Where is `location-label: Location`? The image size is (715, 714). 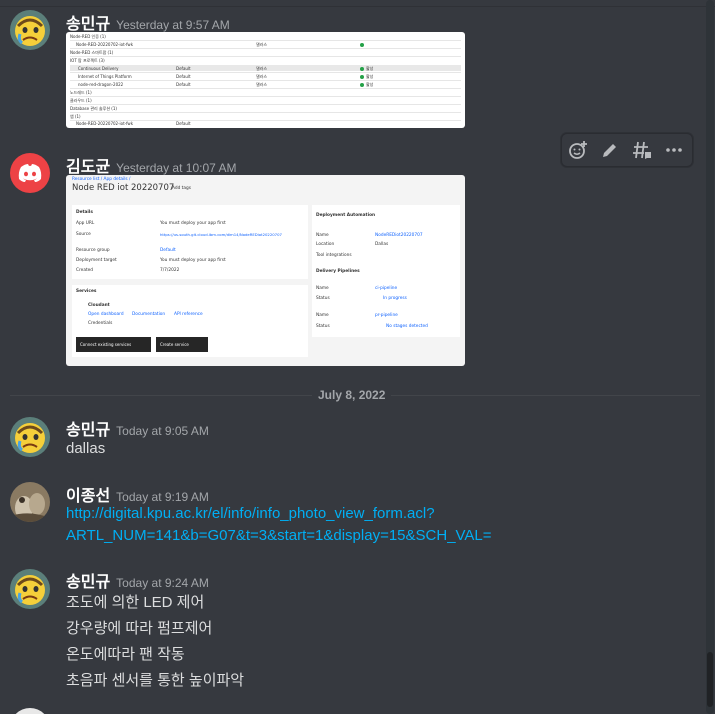 location-label: Location is located at coordinates (325, 244).